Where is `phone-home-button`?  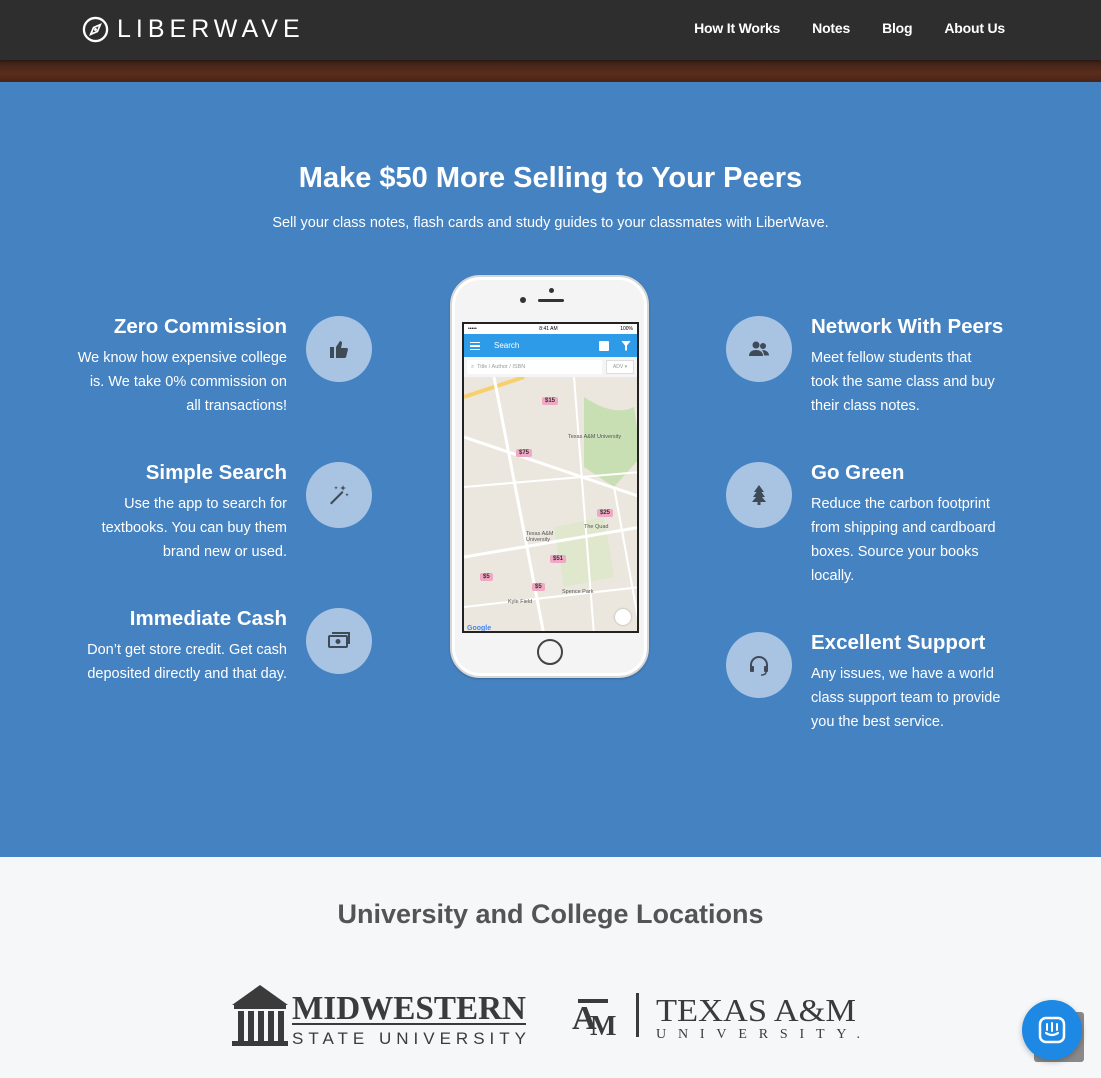 phone-home-button is located at coordinates (550, 652).